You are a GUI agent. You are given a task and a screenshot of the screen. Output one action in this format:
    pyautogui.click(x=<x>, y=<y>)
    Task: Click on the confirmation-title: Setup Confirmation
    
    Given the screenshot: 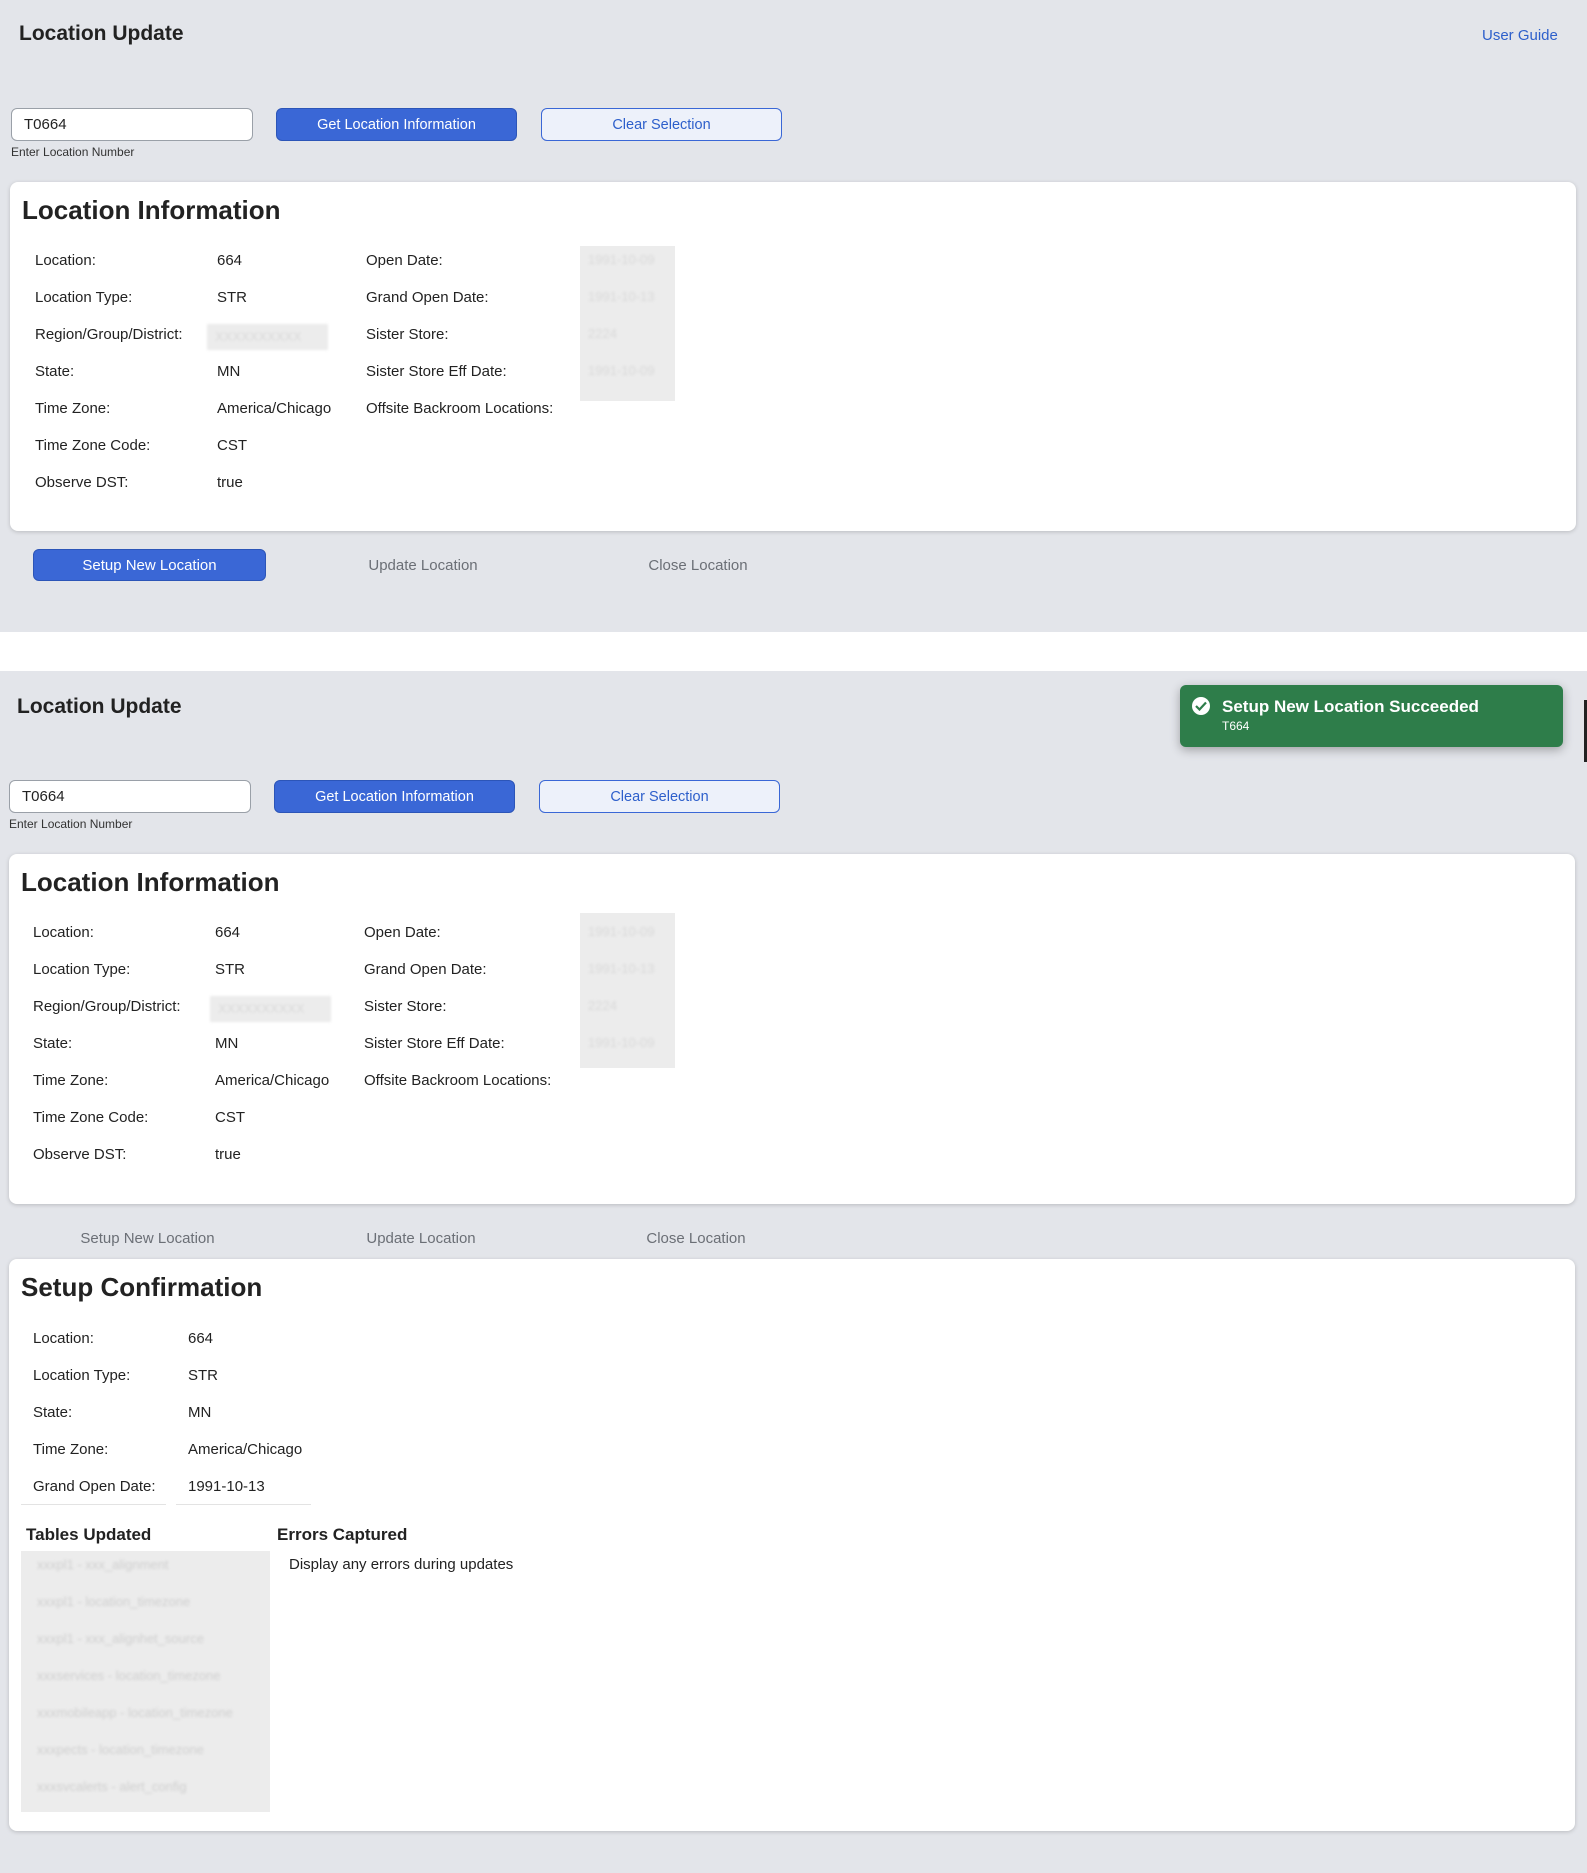 What is the action you would take?
    pyautogui.click(x=142, y=1287)
    